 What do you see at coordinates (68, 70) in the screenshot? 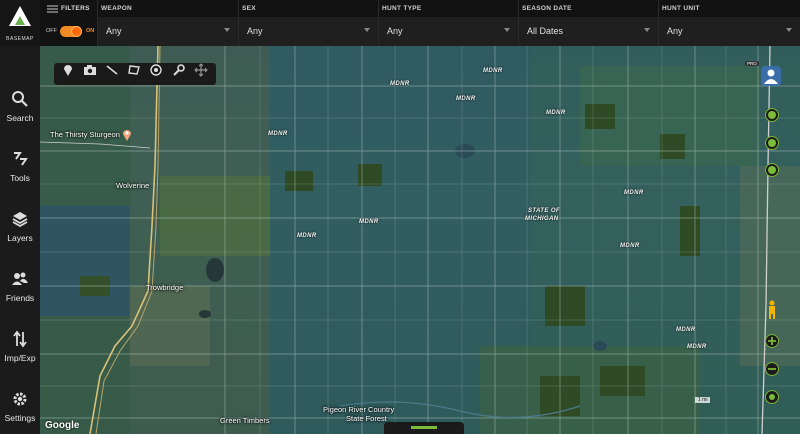
I see `marker-icon` at bounding box center [68, 70].